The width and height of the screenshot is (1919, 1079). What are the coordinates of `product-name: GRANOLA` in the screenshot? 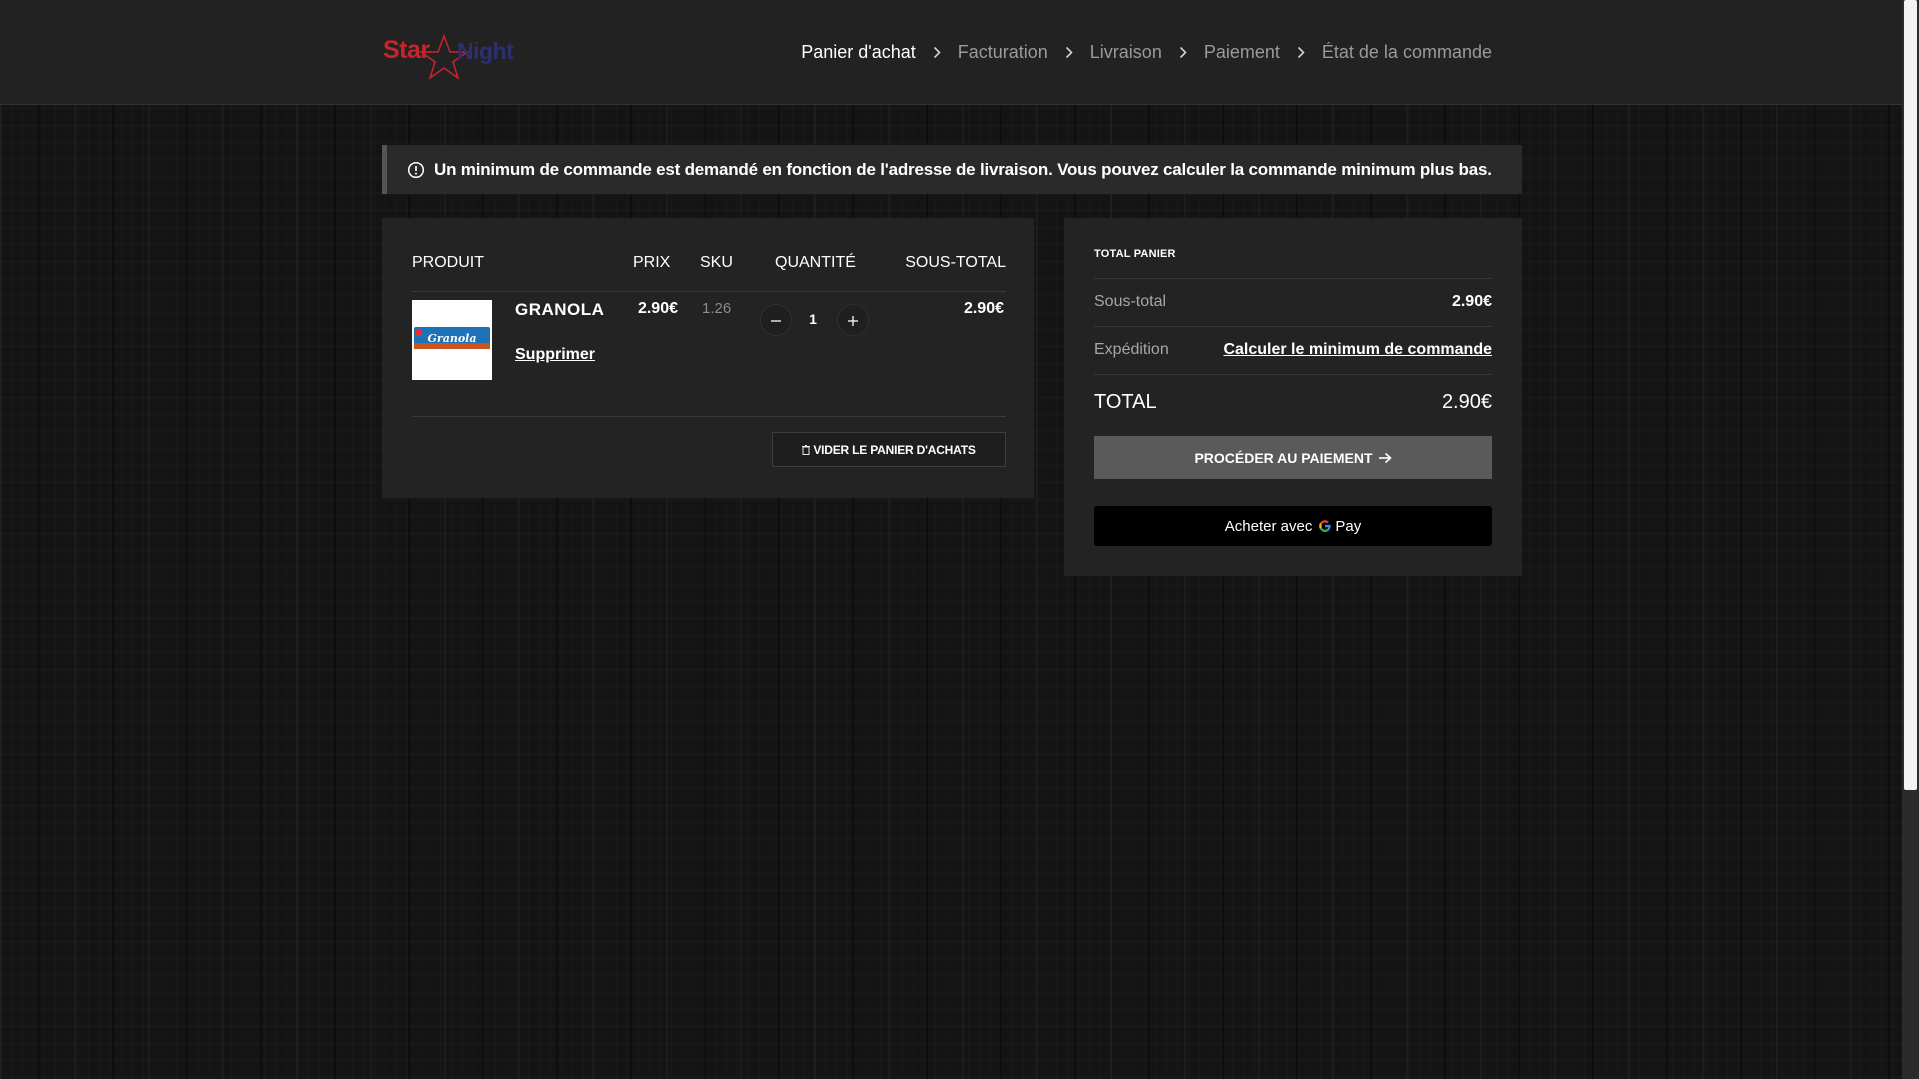 It's located at (559, 310).